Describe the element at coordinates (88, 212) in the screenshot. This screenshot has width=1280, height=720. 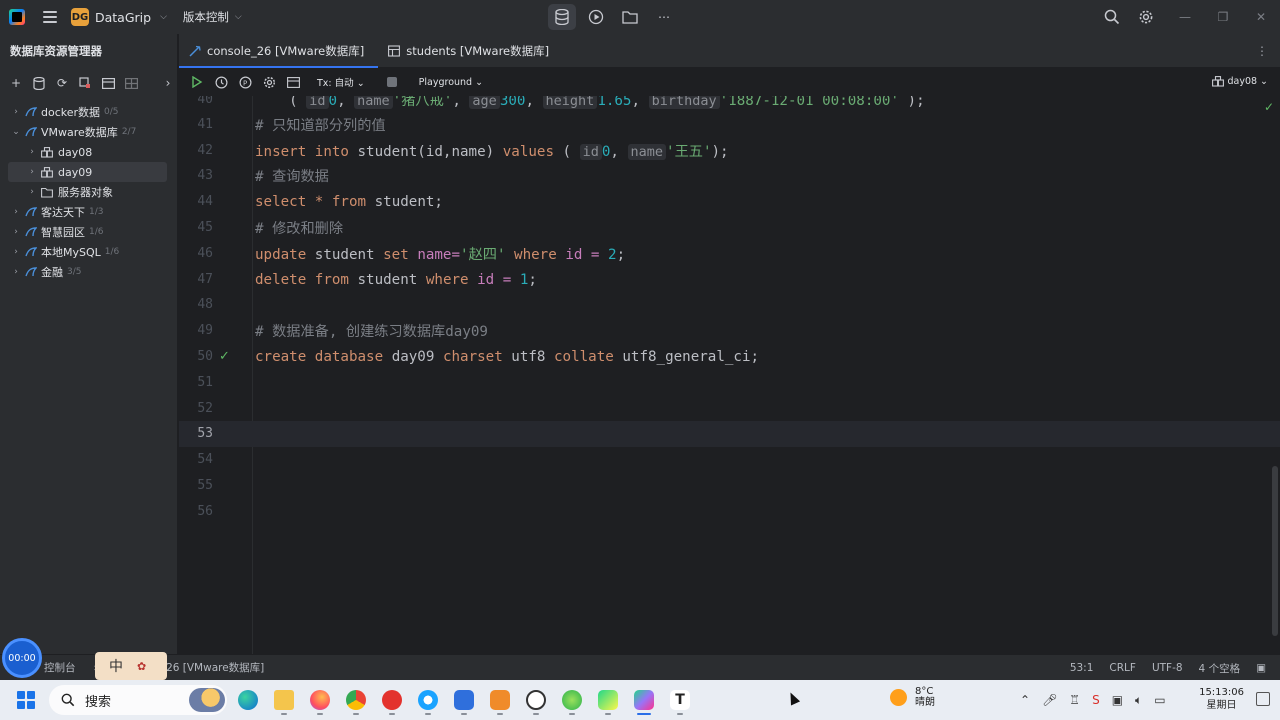
I see `tree-item-keda: › 客达天下 1/3` at that location.